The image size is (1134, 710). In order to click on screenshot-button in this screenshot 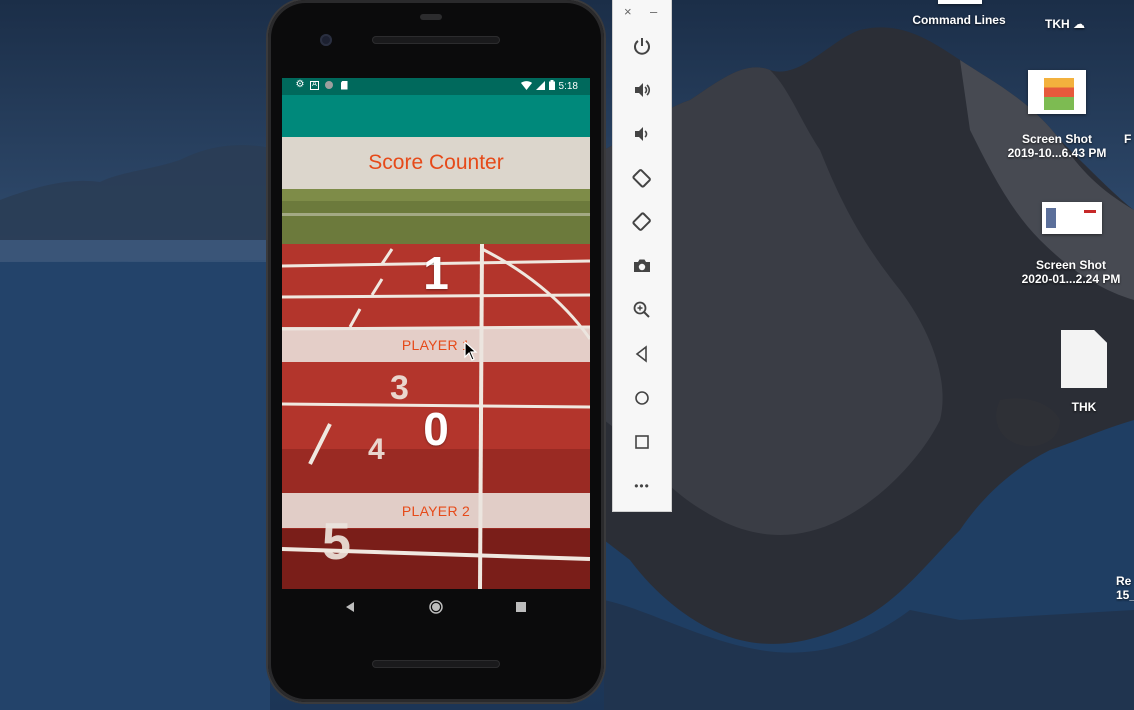, I will do `click(642, 266)`.